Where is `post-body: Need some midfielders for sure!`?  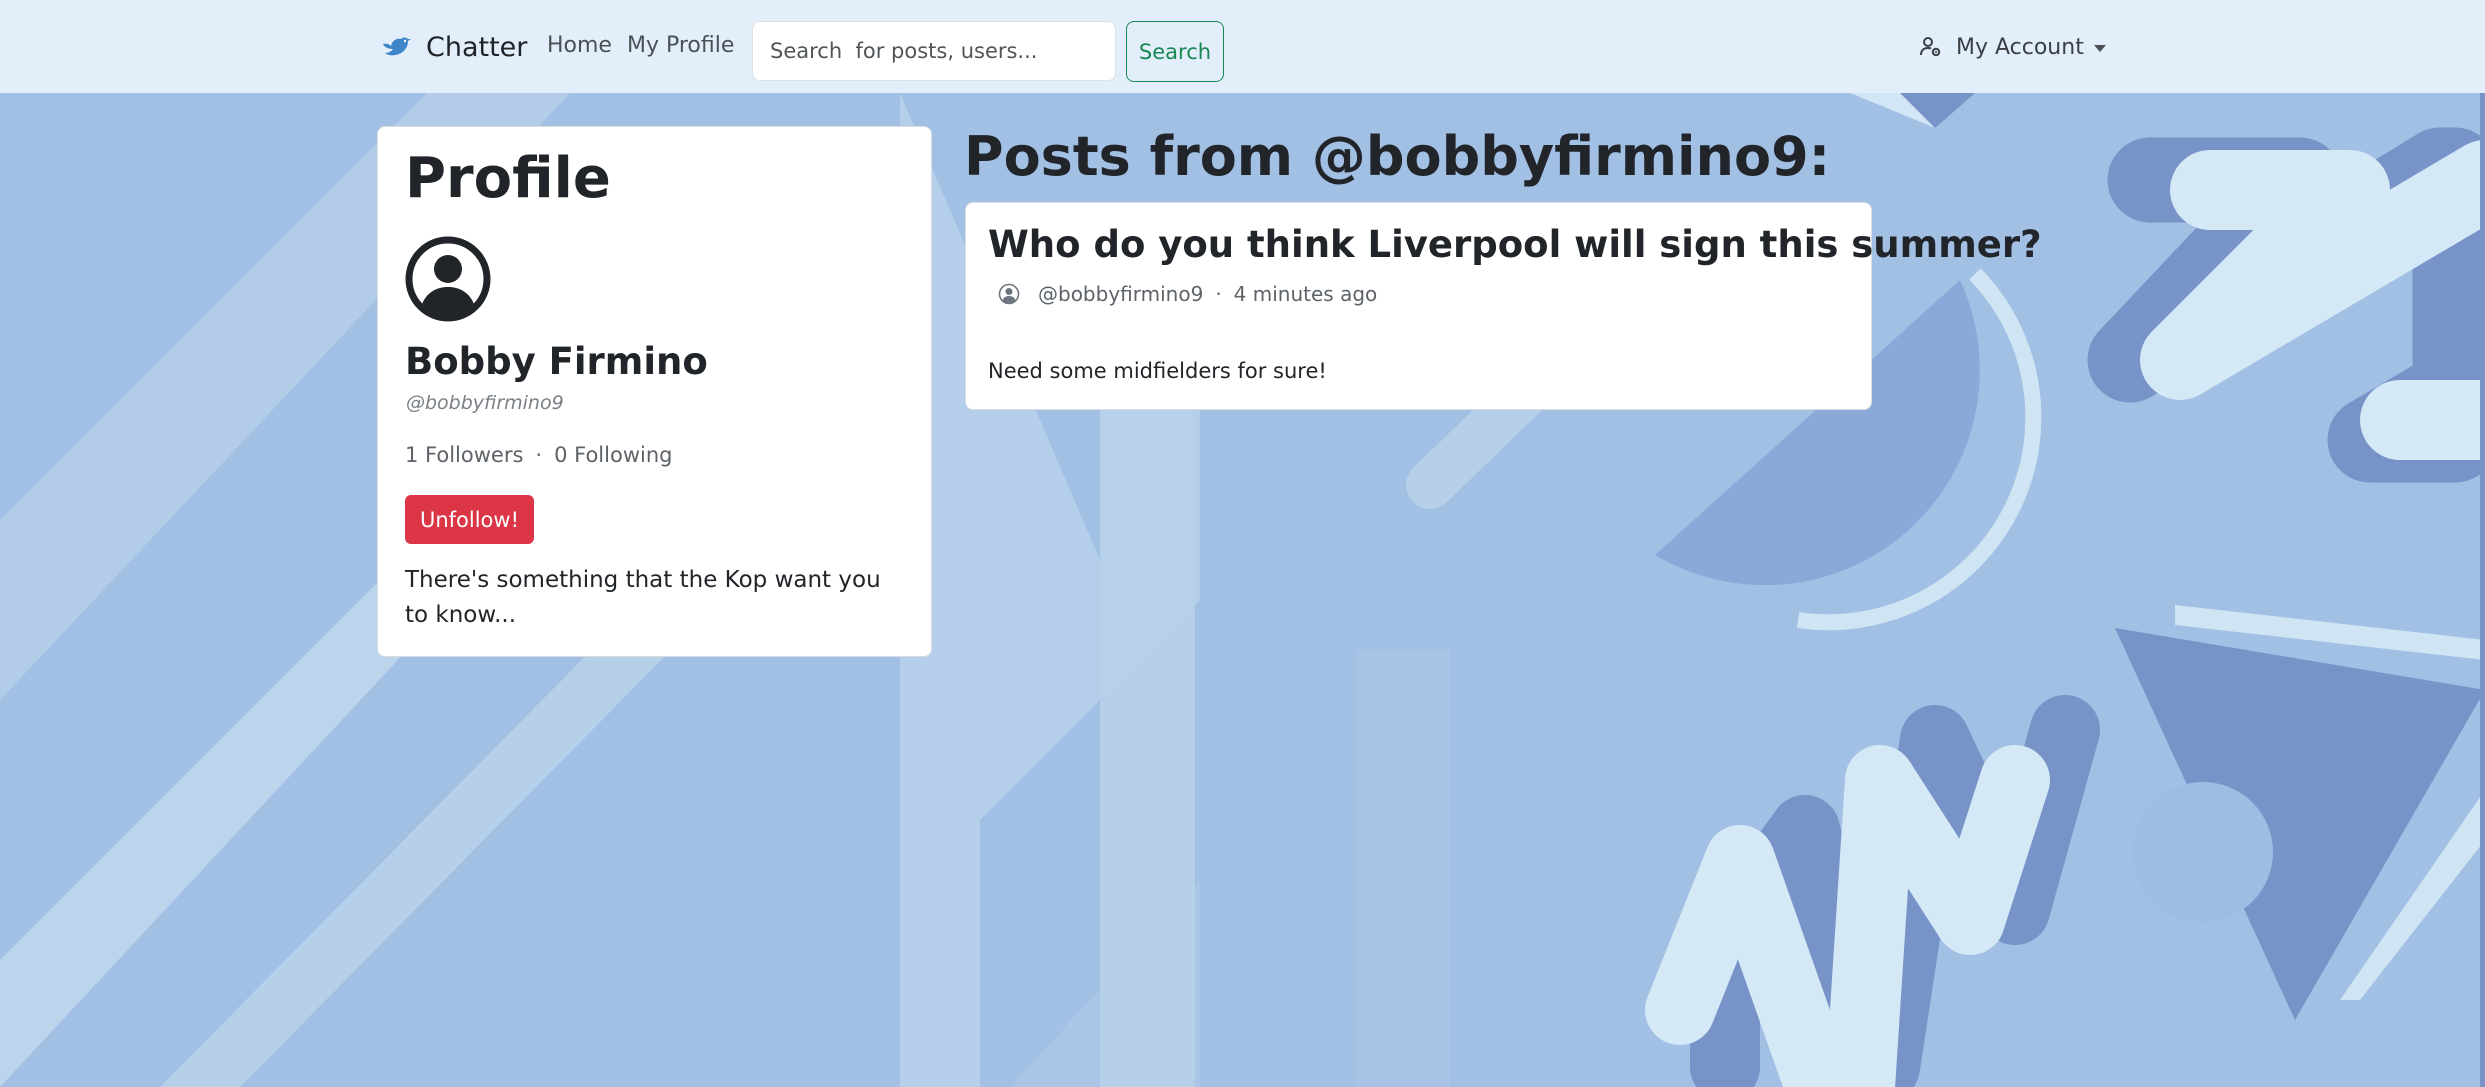 post-body: Need some midfielders for sure! is located at coordinates (1157, 371).